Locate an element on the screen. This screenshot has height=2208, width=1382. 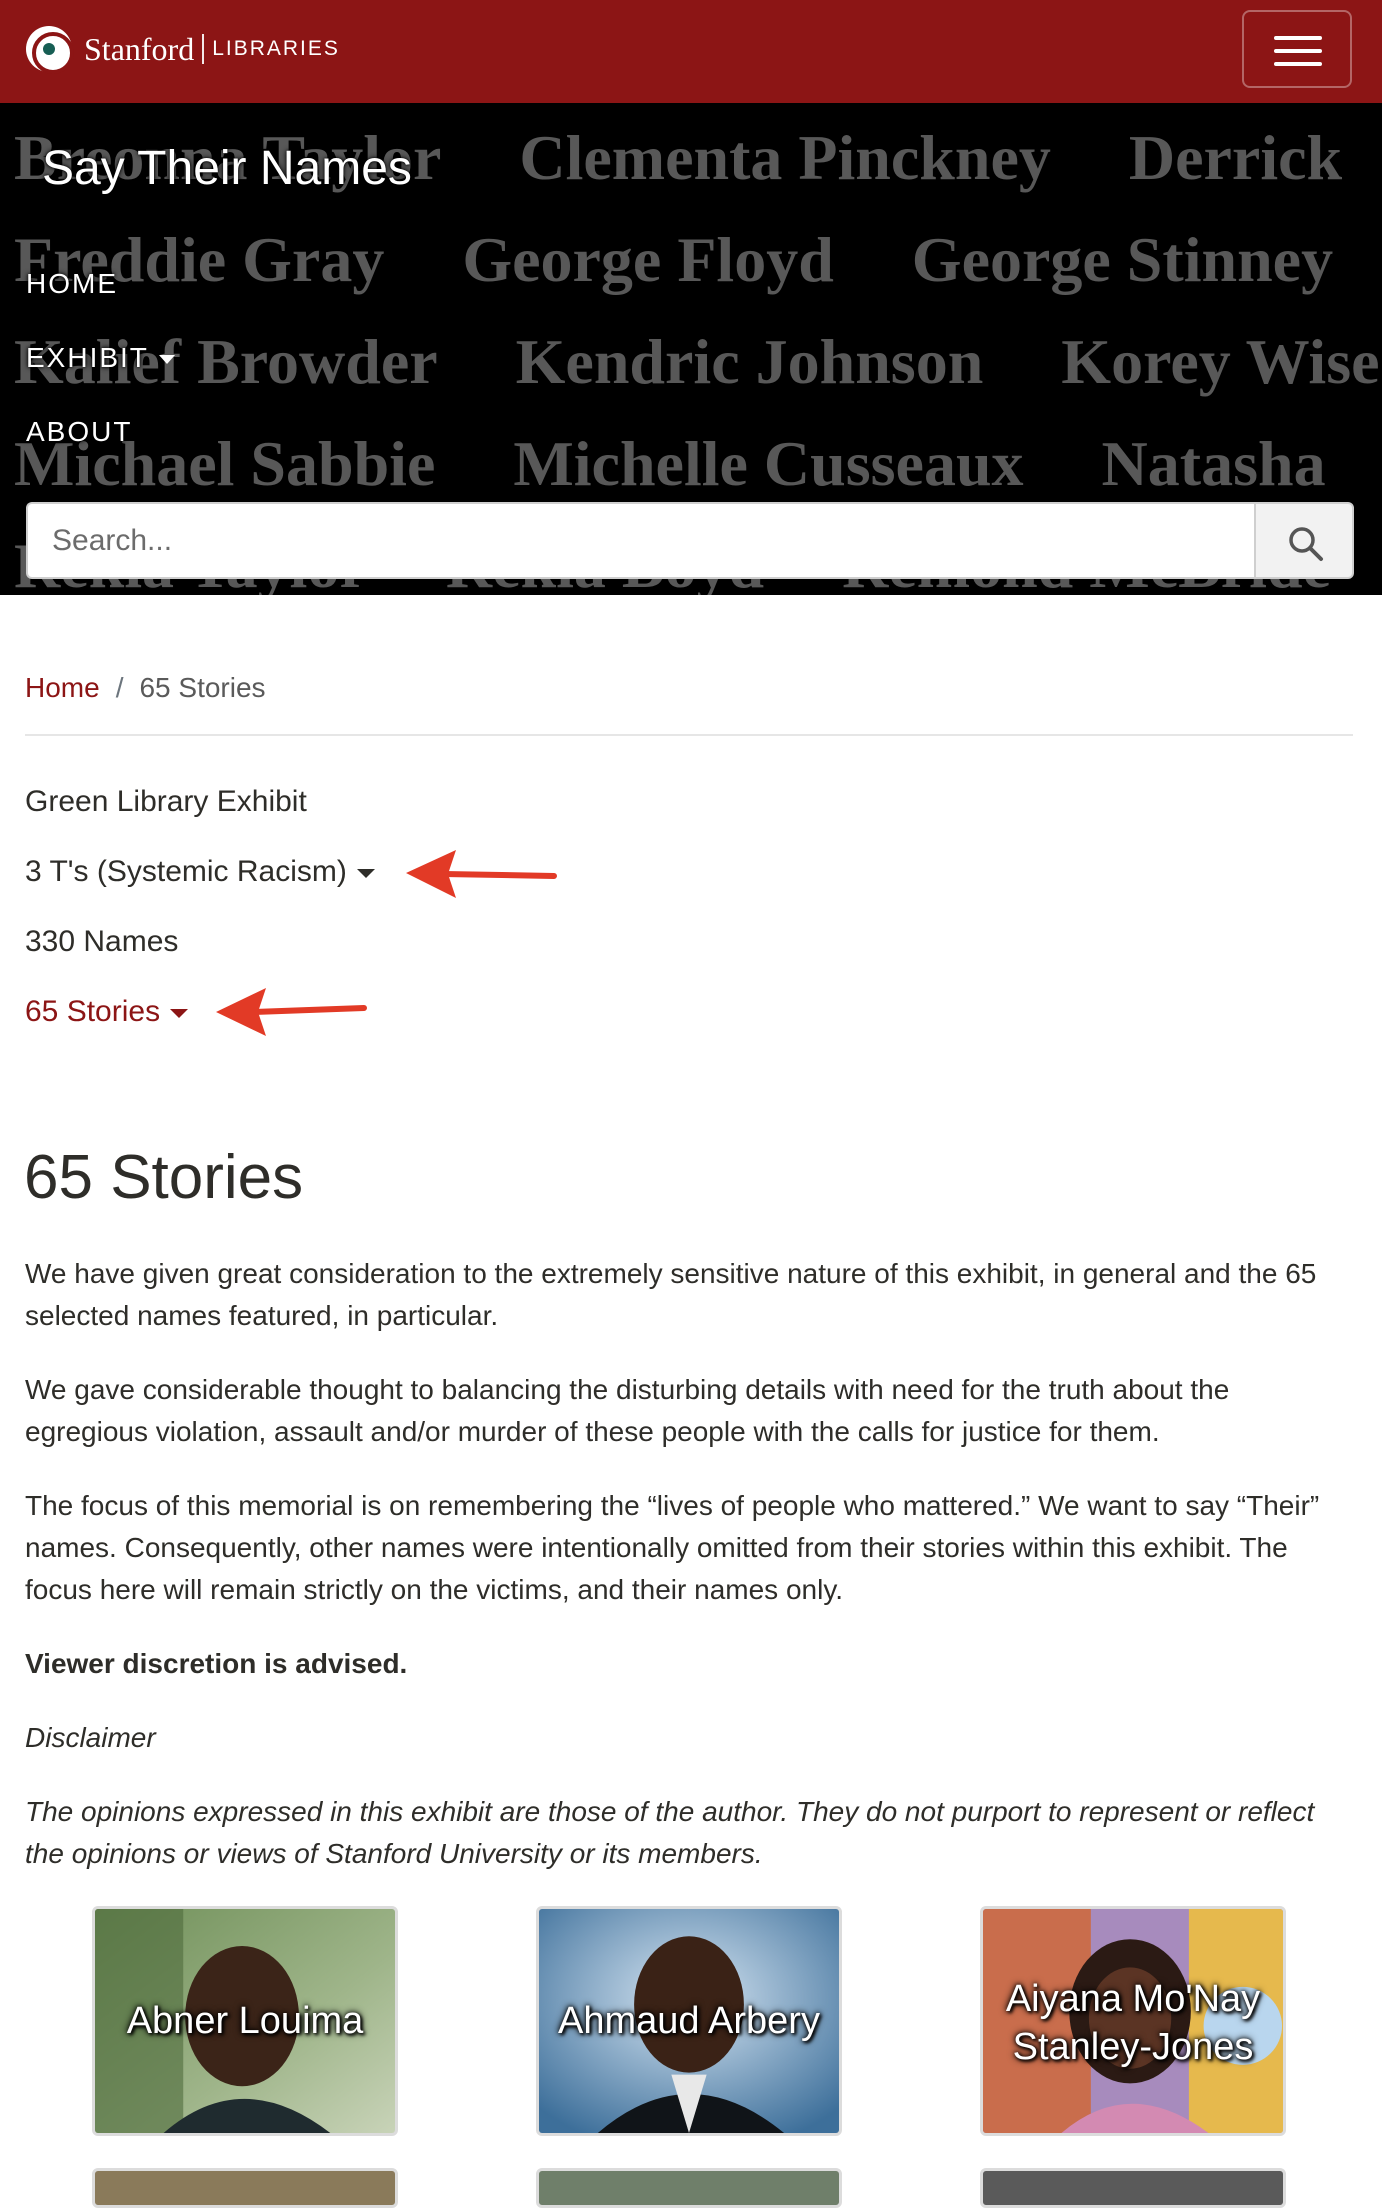
nav-exhibit-label: EXHIBIT is located at coordinates (87, 357).